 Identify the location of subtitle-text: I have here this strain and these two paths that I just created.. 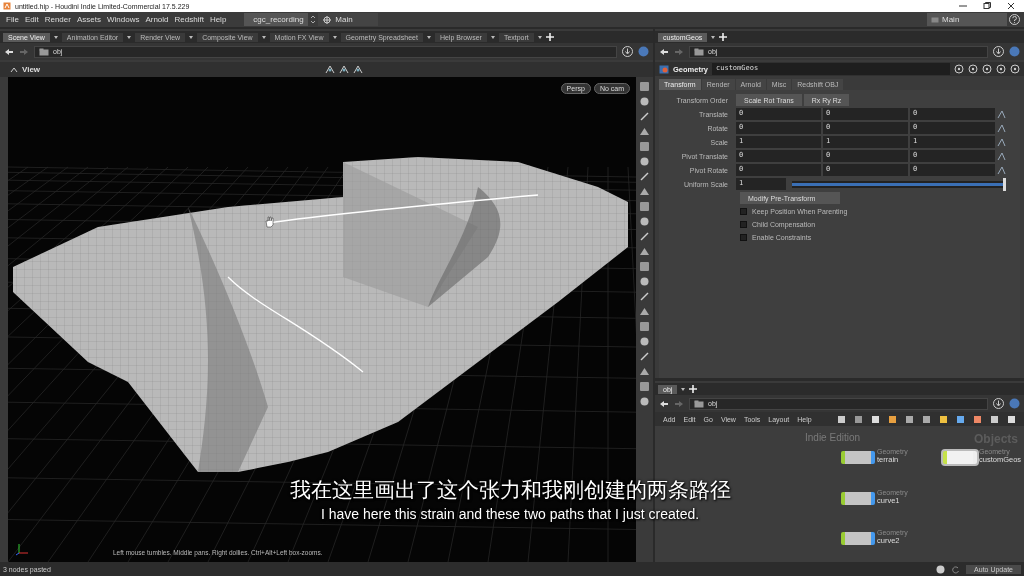
(510, 514).